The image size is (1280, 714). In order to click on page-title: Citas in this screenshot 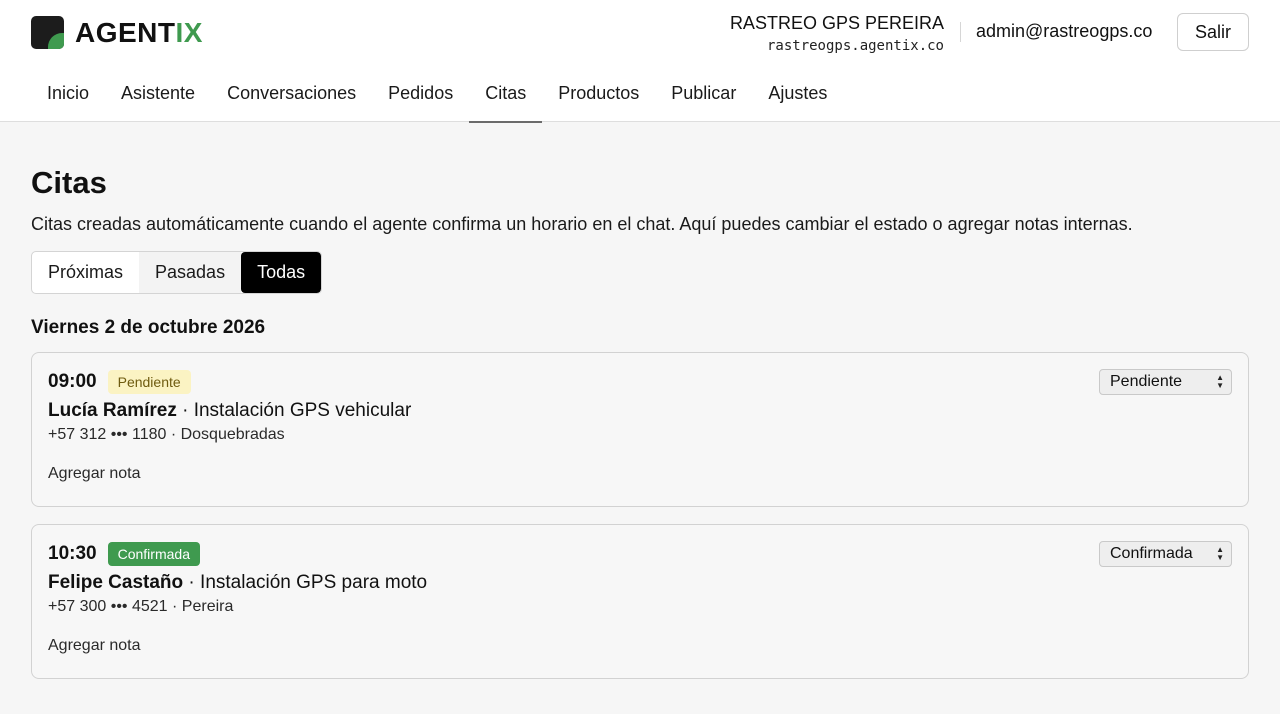, I will do `click(69, 182)`.